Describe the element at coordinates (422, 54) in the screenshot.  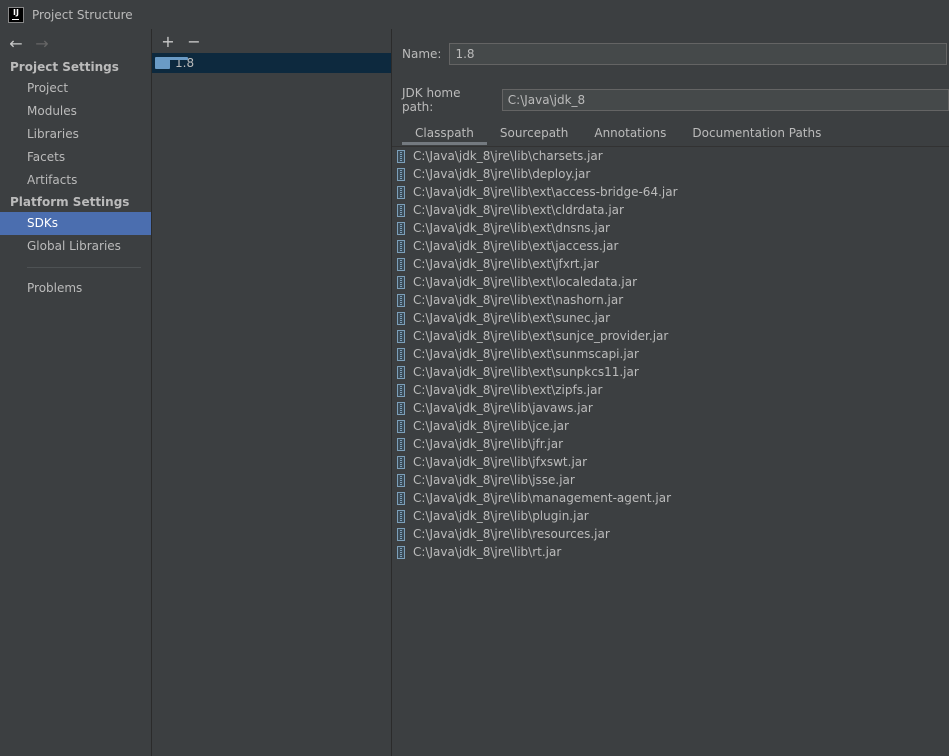
I see `name-label: Name:` at that location.